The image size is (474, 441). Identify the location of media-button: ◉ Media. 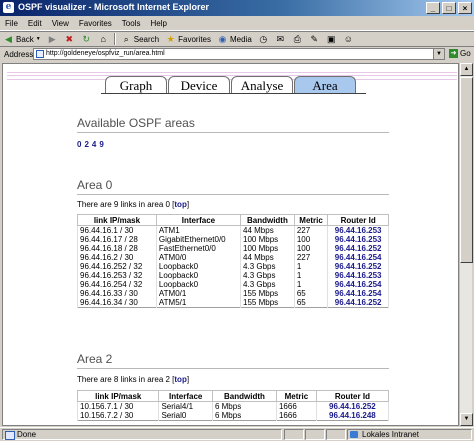
(234, 39).